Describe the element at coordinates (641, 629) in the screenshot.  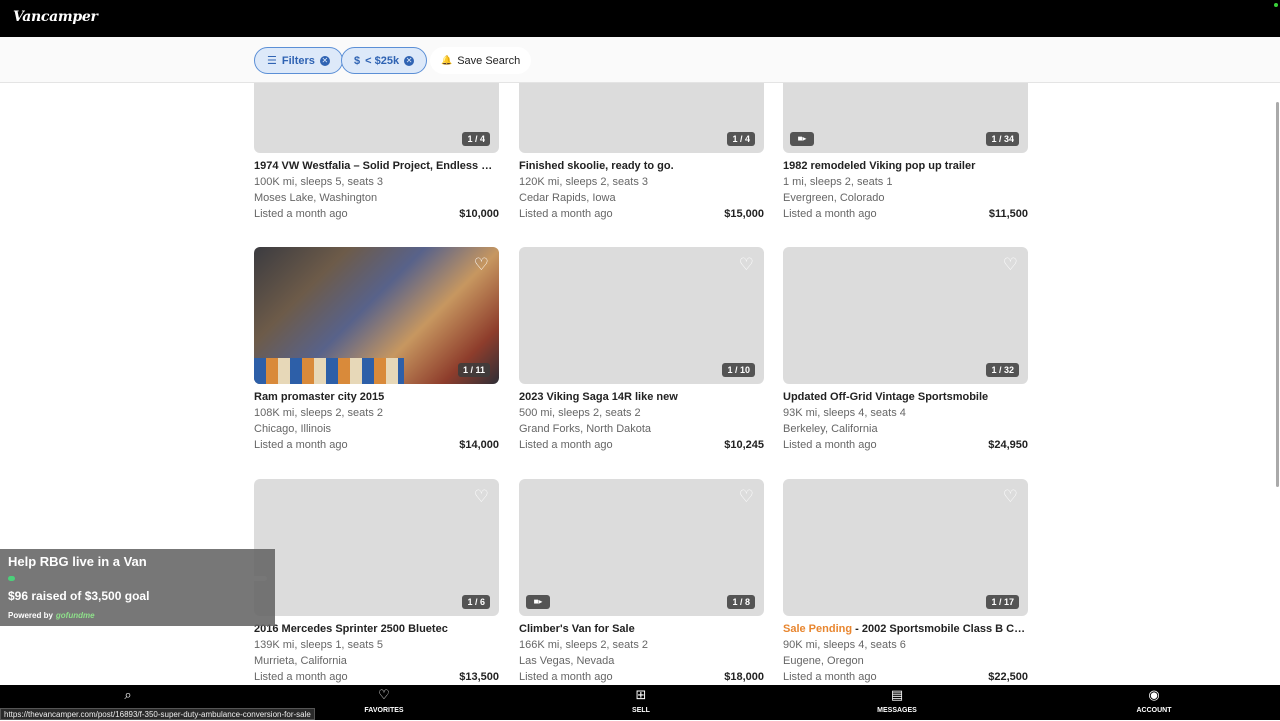
I see `listing-title: Climber's Van for Sale` at that location.